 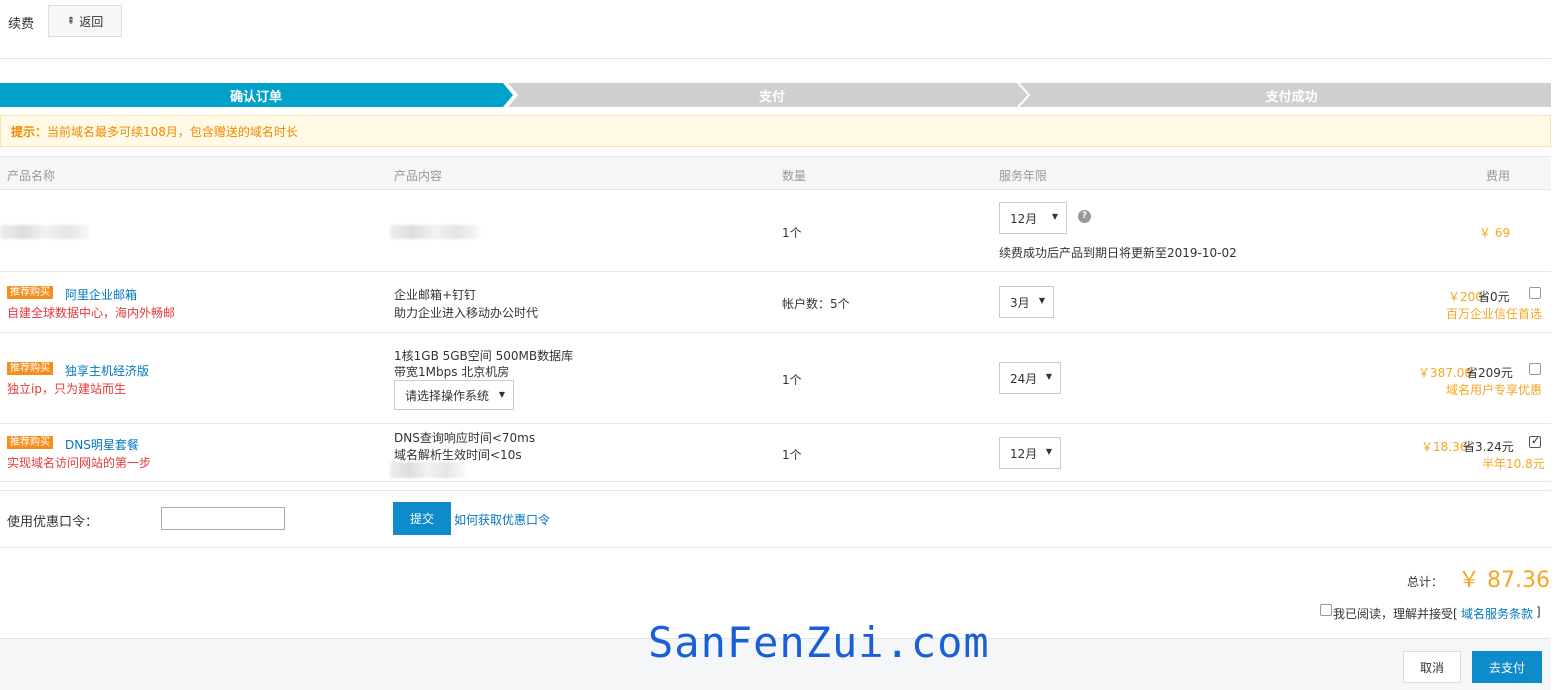 What do you see at coordinates (29, 131) in the screenshot?
I see `notice-prefix: 提示：` at bounding box center [29, 131].